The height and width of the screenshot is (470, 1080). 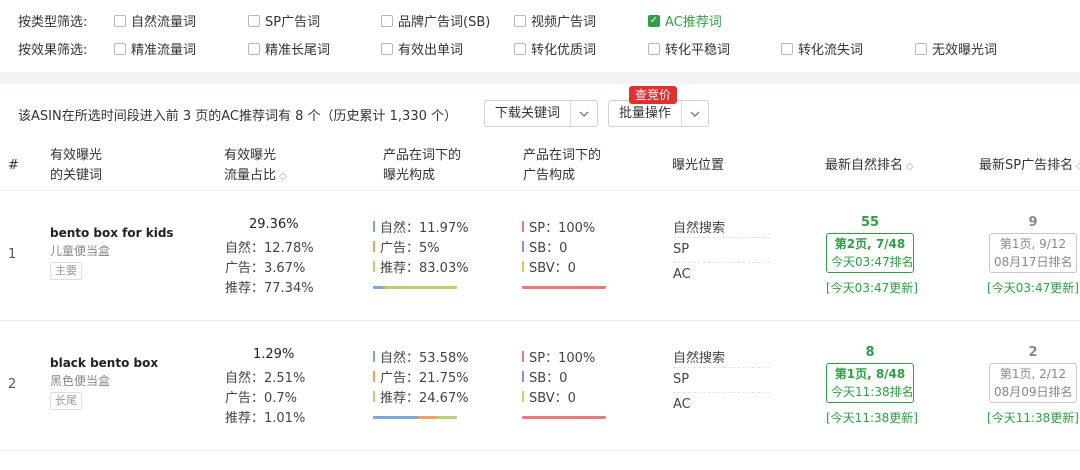 I want to click on header-keyword-line1: 有效曝光, so click(x=76, y=155).